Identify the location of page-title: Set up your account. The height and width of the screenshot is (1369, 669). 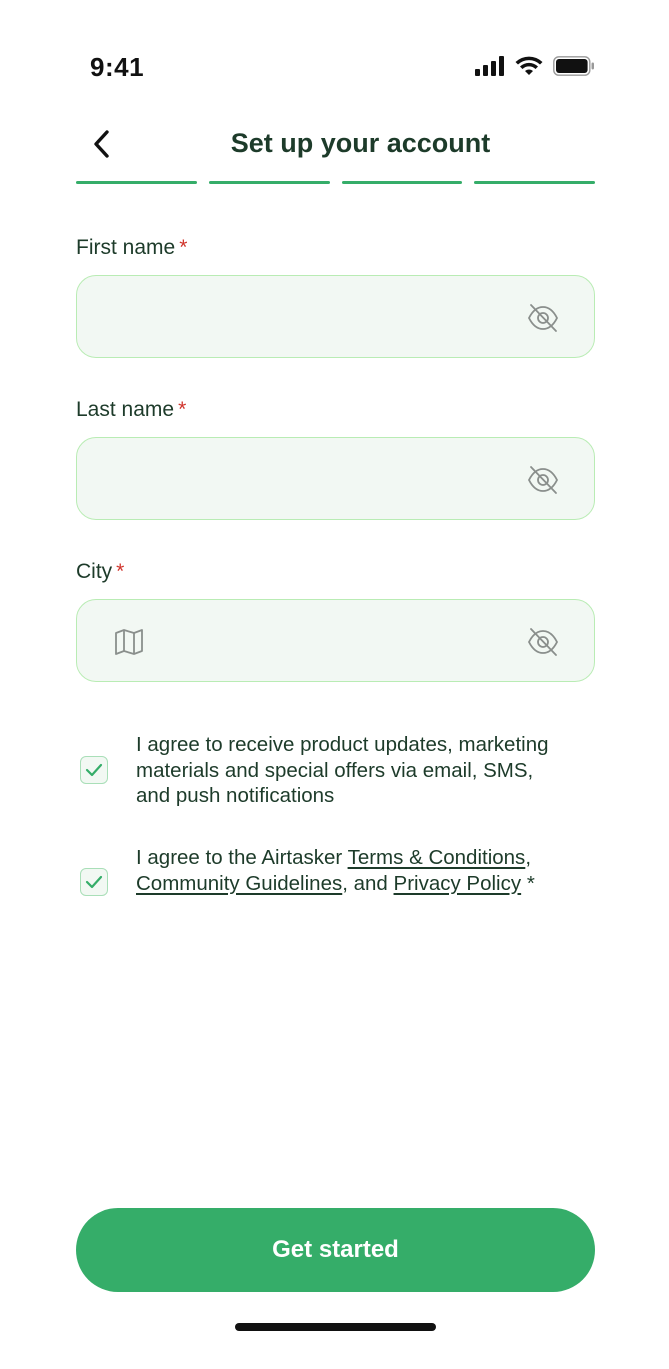
(360, 143).